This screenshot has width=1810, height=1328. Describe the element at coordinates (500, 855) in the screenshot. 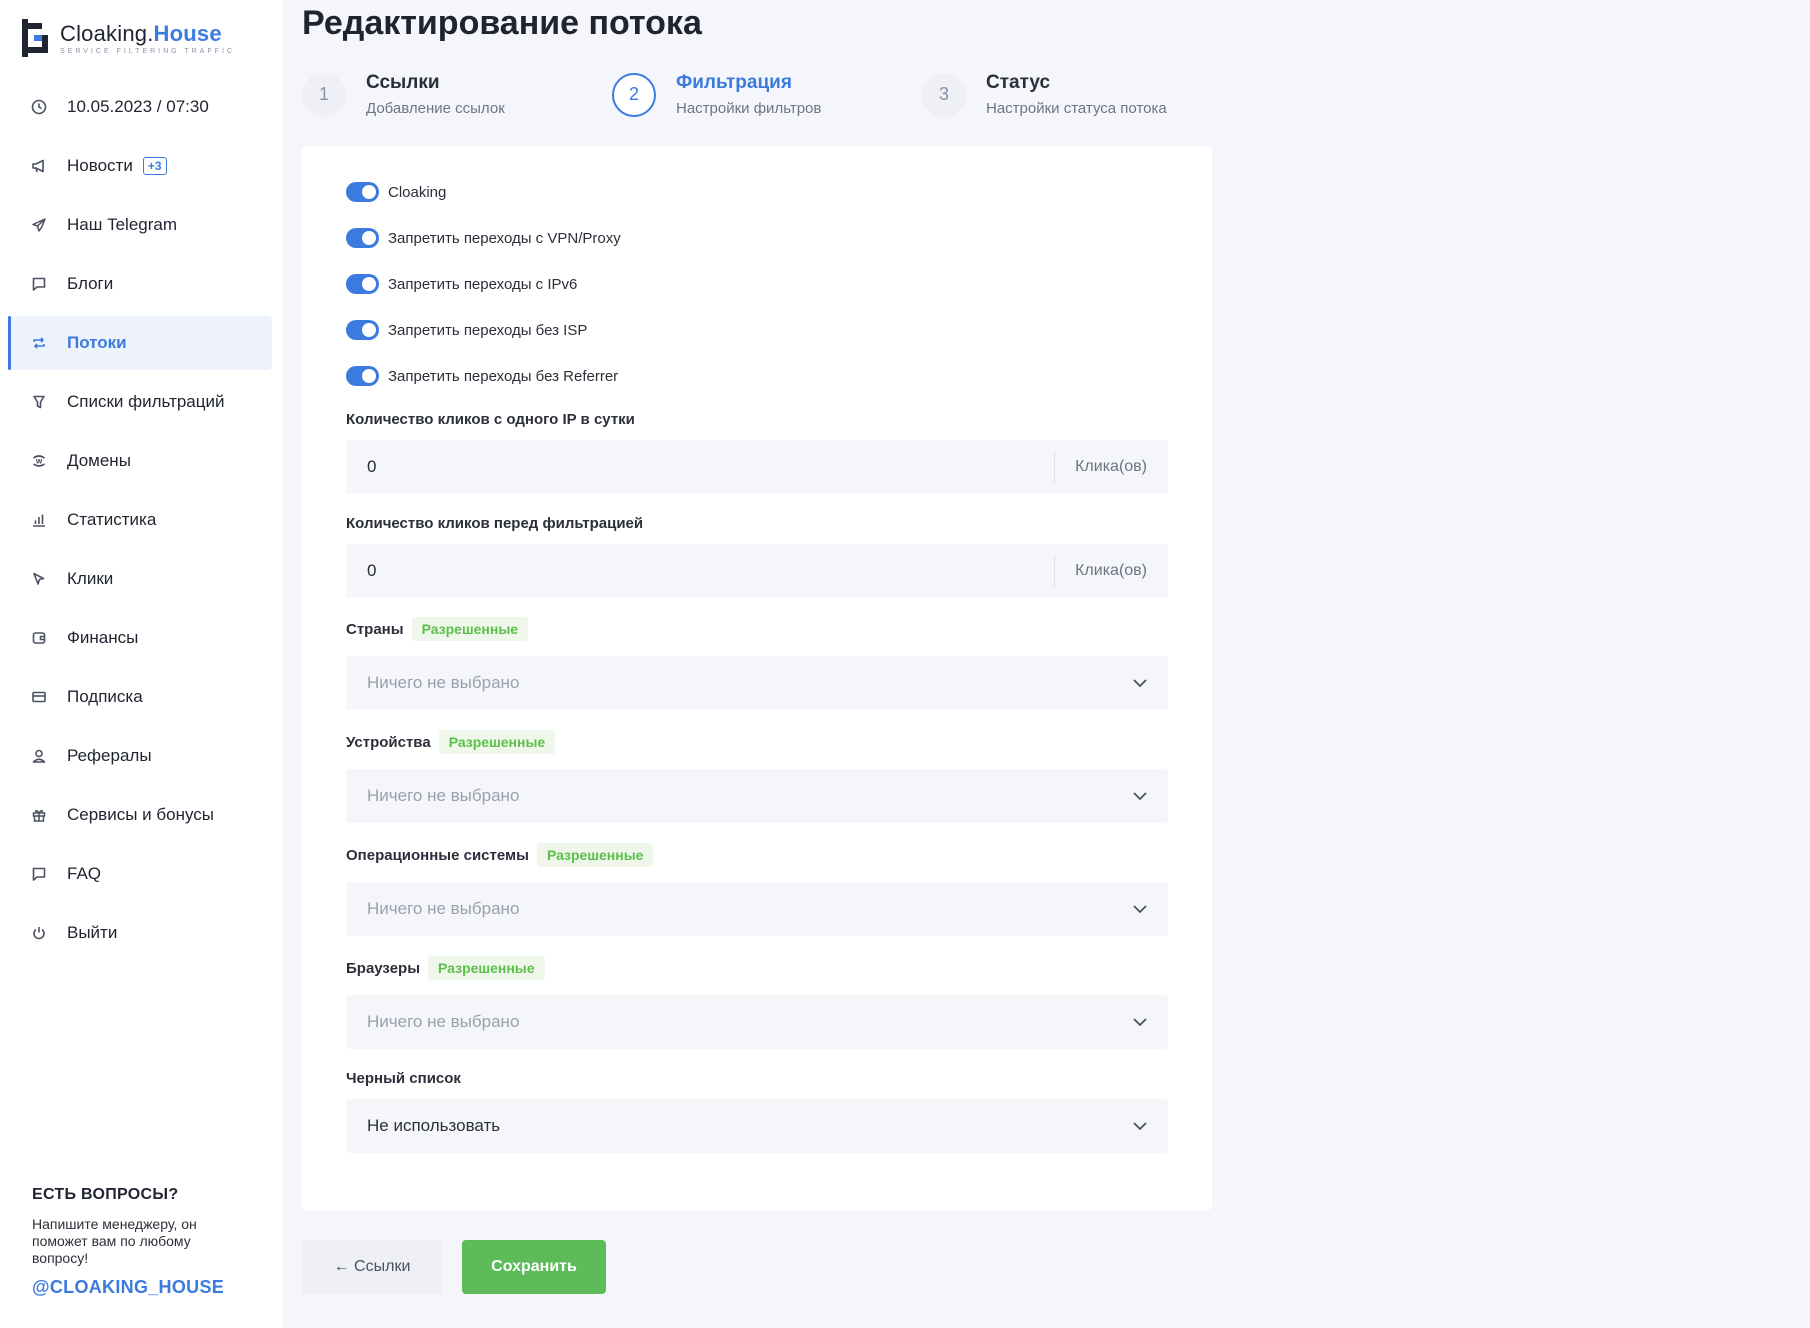

I see `os-label: Операционные системы Разрешенные` at that location.